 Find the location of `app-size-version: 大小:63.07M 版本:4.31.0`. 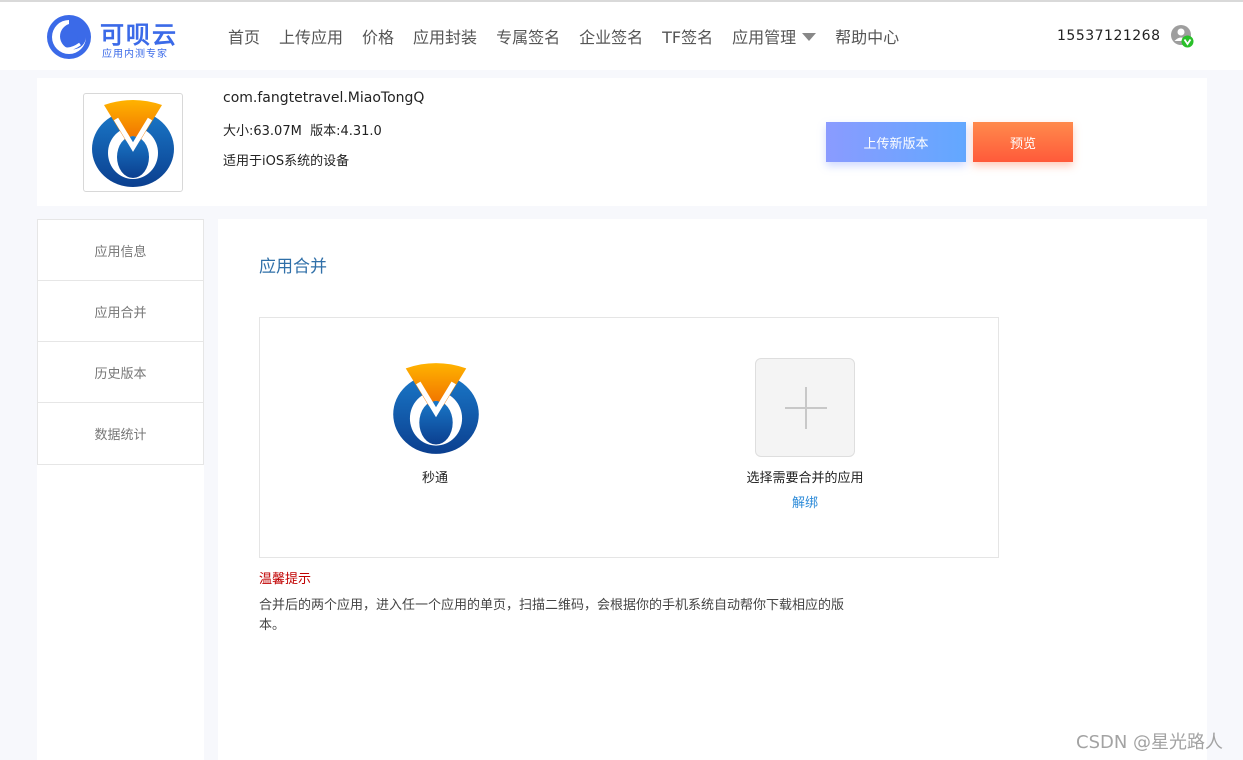

app-size-version: 大小:63.07M 版本:4.31.0 is located at coordinates (302, 131).